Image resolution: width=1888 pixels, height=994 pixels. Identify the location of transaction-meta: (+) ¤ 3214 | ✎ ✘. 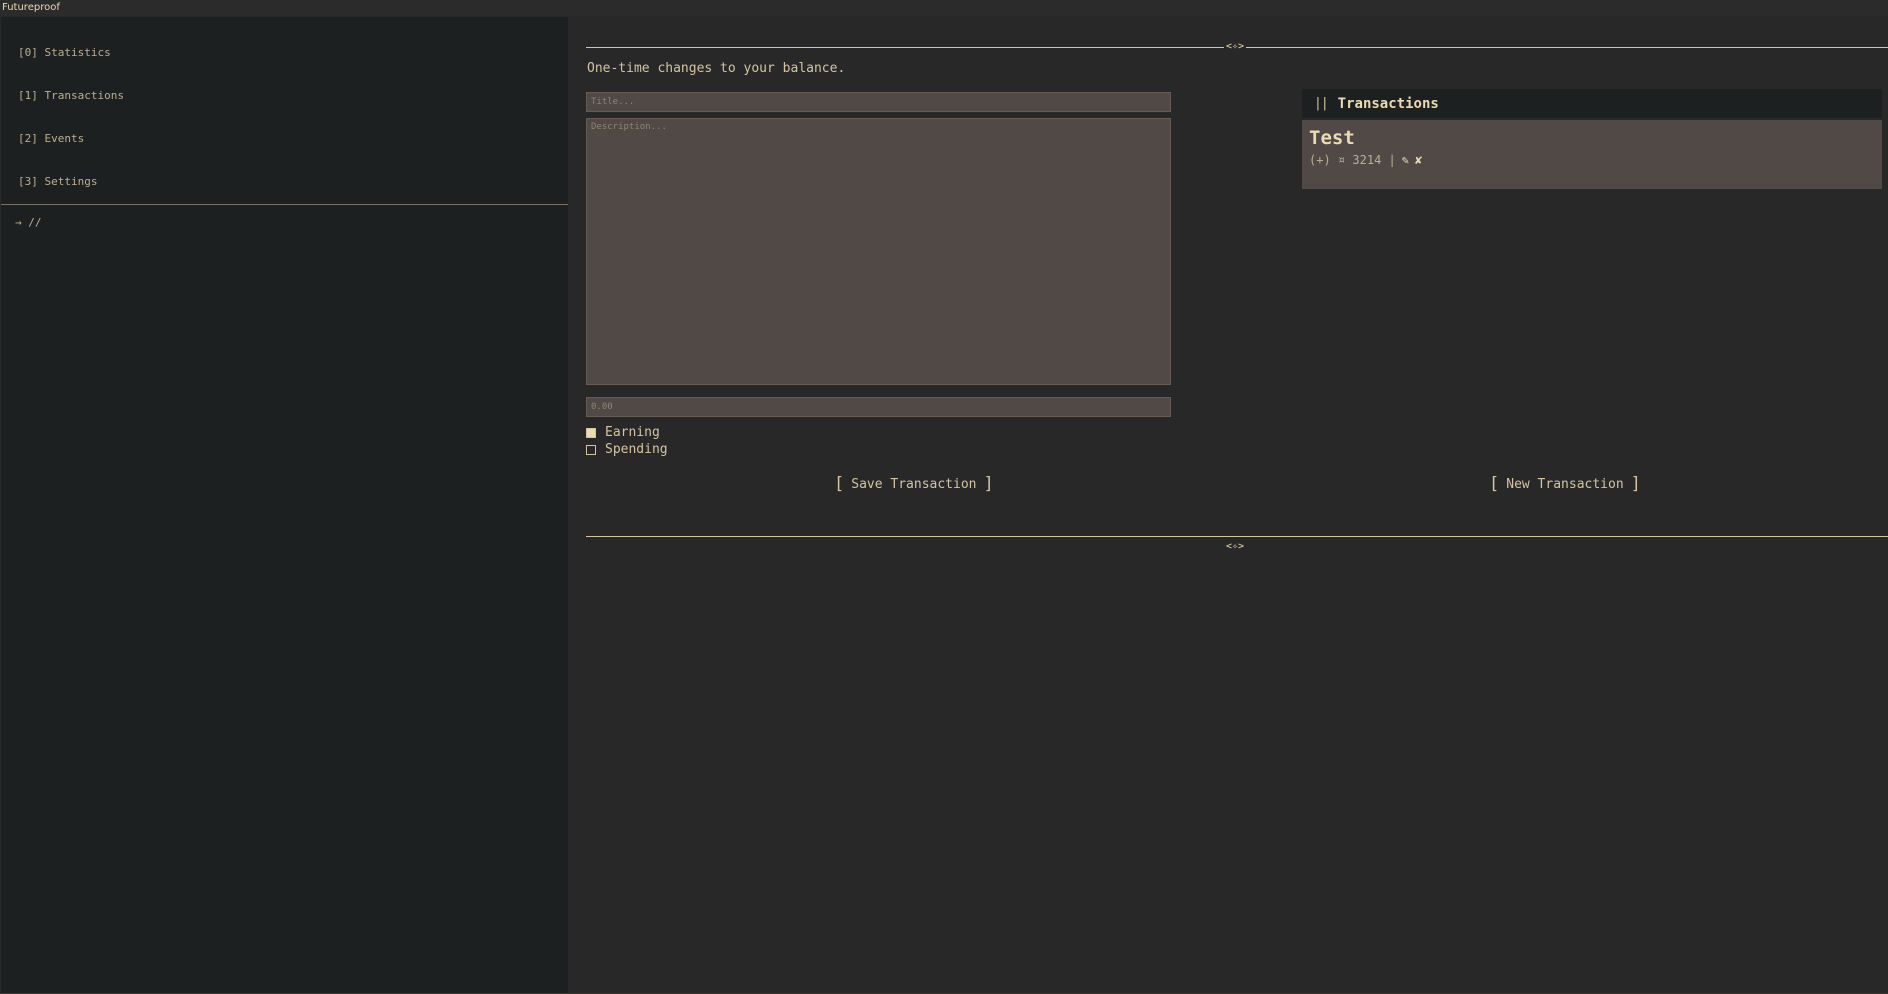
(1592, 160).